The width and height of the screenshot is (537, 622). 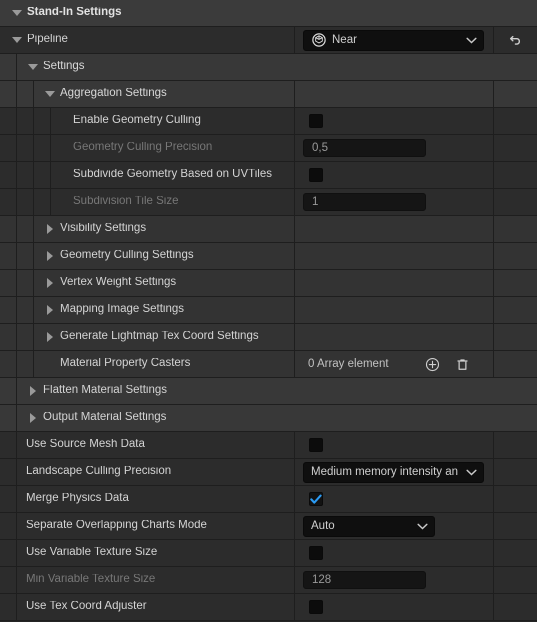 I want to click on property-value-subdivide-geometry-based-on-uvtiles, so click(x=393, y=175).